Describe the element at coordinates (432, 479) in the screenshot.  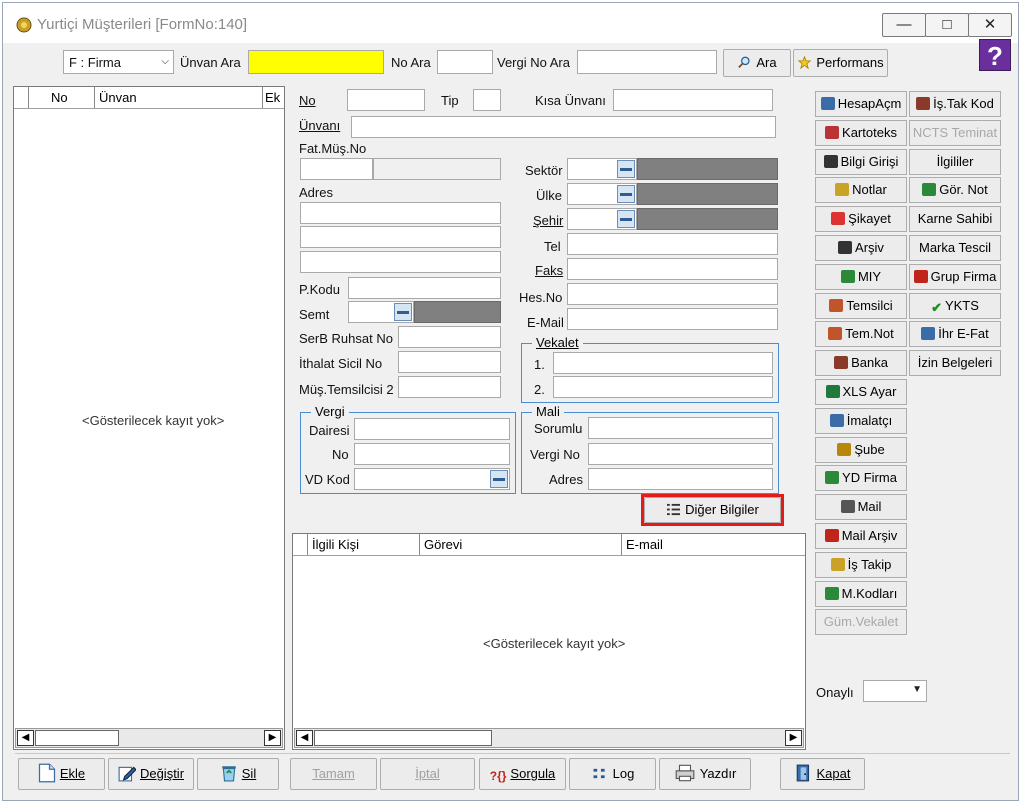
I see `vd-kod-field` at that location.